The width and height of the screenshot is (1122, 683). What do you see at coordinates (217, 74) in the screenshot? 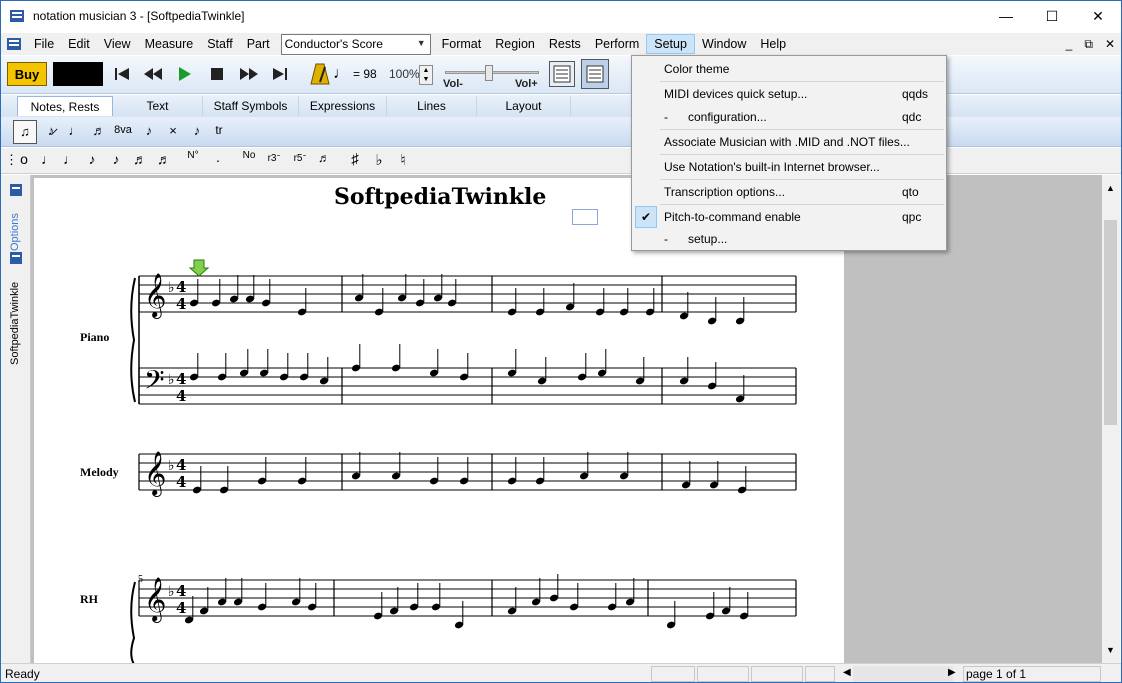
I see `stop-icon` at bounding box center [217, 74].